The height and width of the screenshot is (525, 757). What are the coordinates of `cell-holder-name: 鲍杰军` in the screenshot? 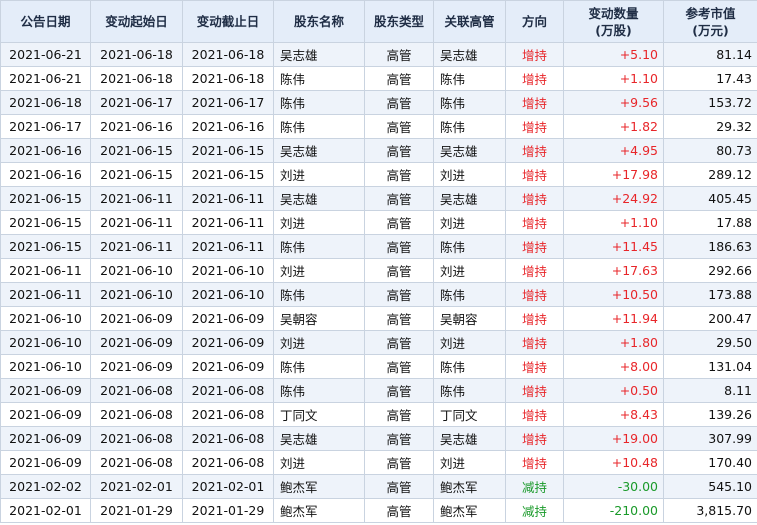 It's located at (319, 486).